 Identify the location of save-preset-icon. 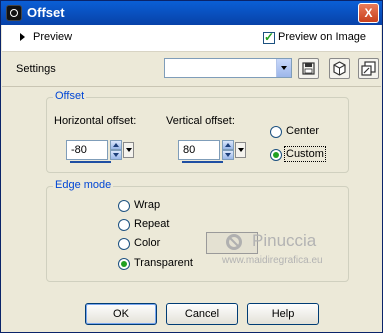
(308, 68).